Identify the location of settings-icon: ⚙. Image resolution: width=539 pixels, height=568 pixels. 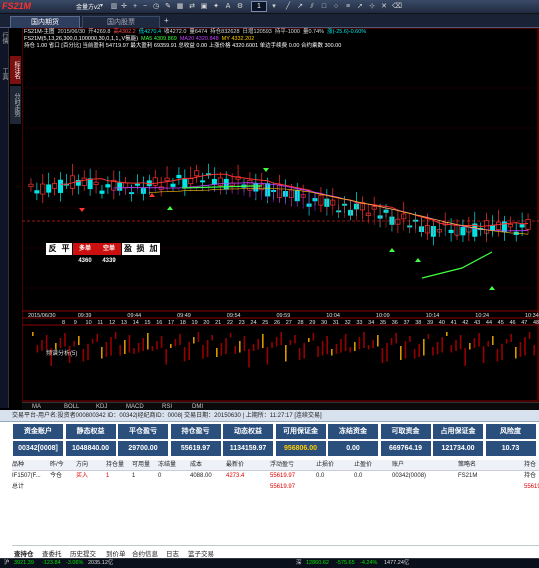
(240, 6).